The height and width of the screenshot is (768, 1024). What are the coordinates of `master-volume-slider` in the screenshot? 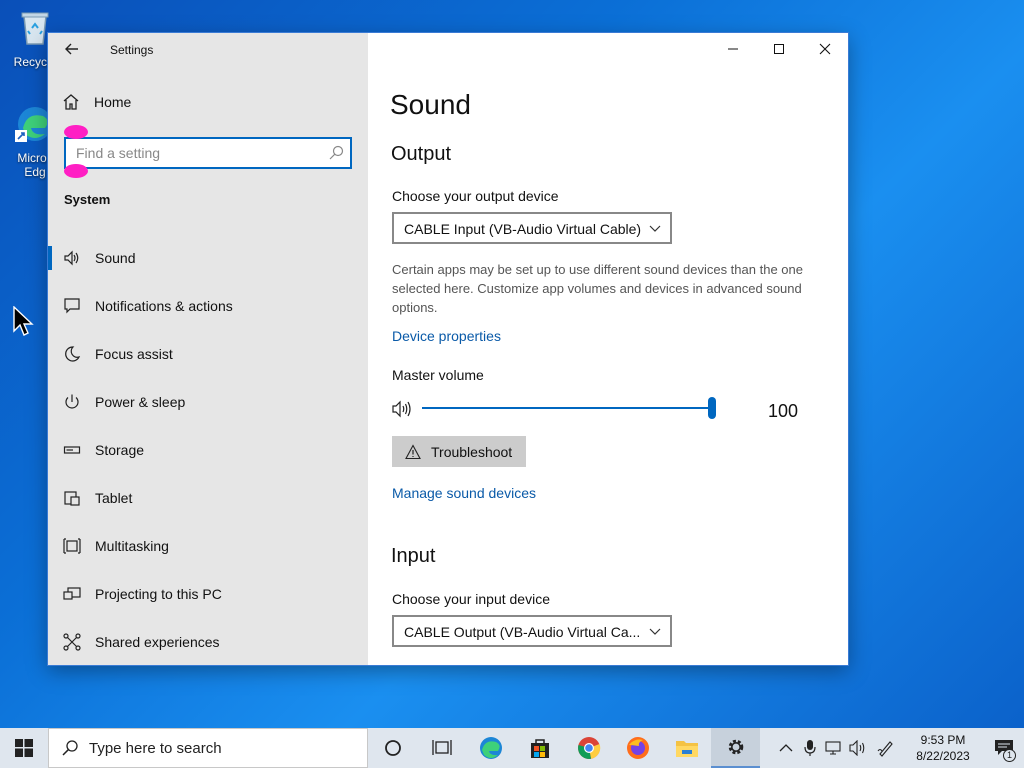 It's located at (602, 410).